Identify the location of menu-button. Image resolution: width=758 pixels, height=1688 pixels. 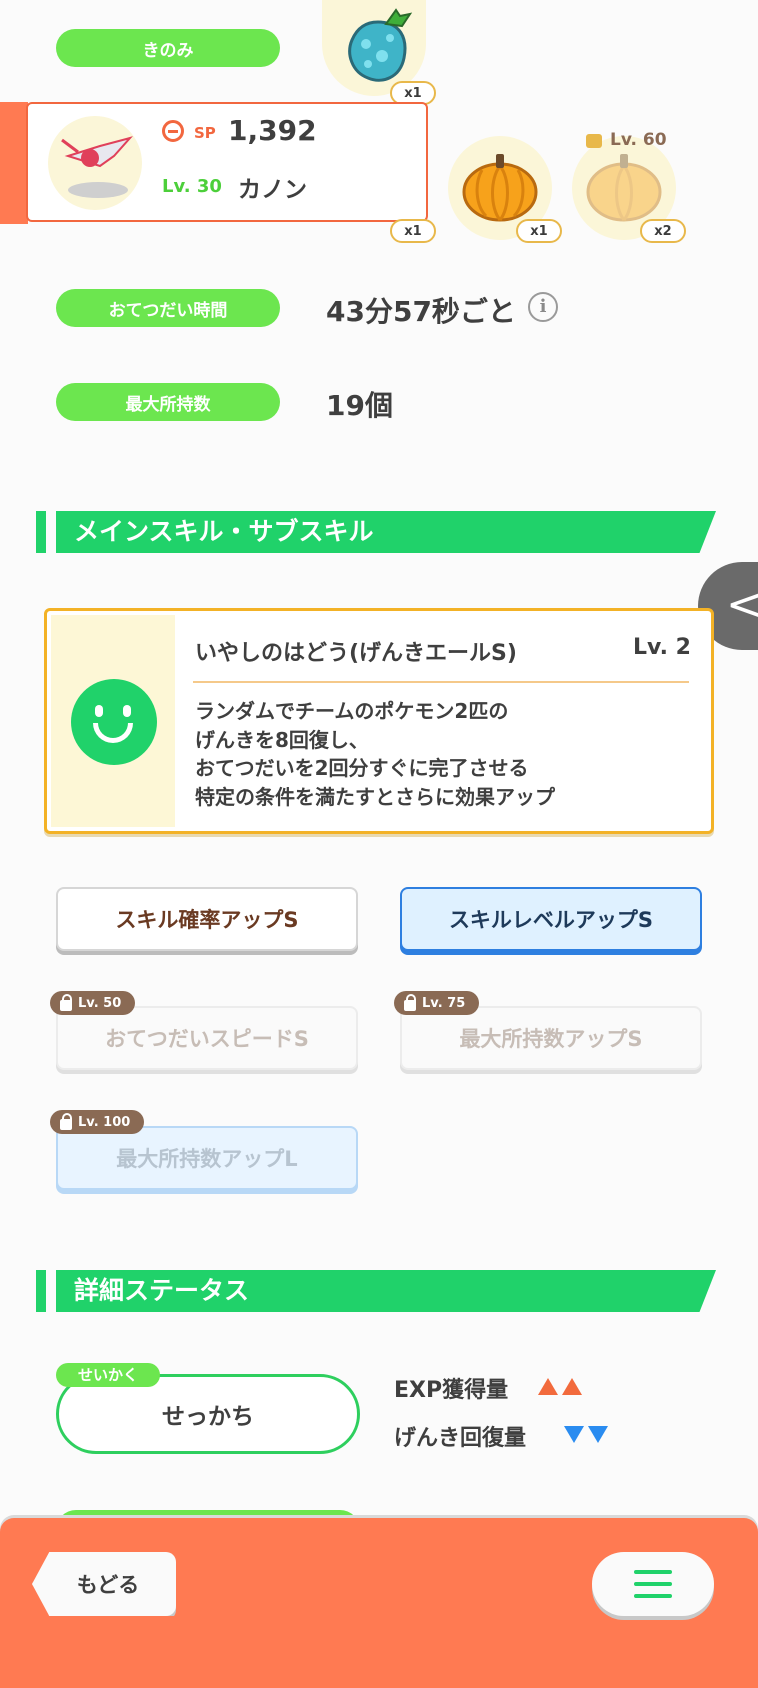
(653, 1584).